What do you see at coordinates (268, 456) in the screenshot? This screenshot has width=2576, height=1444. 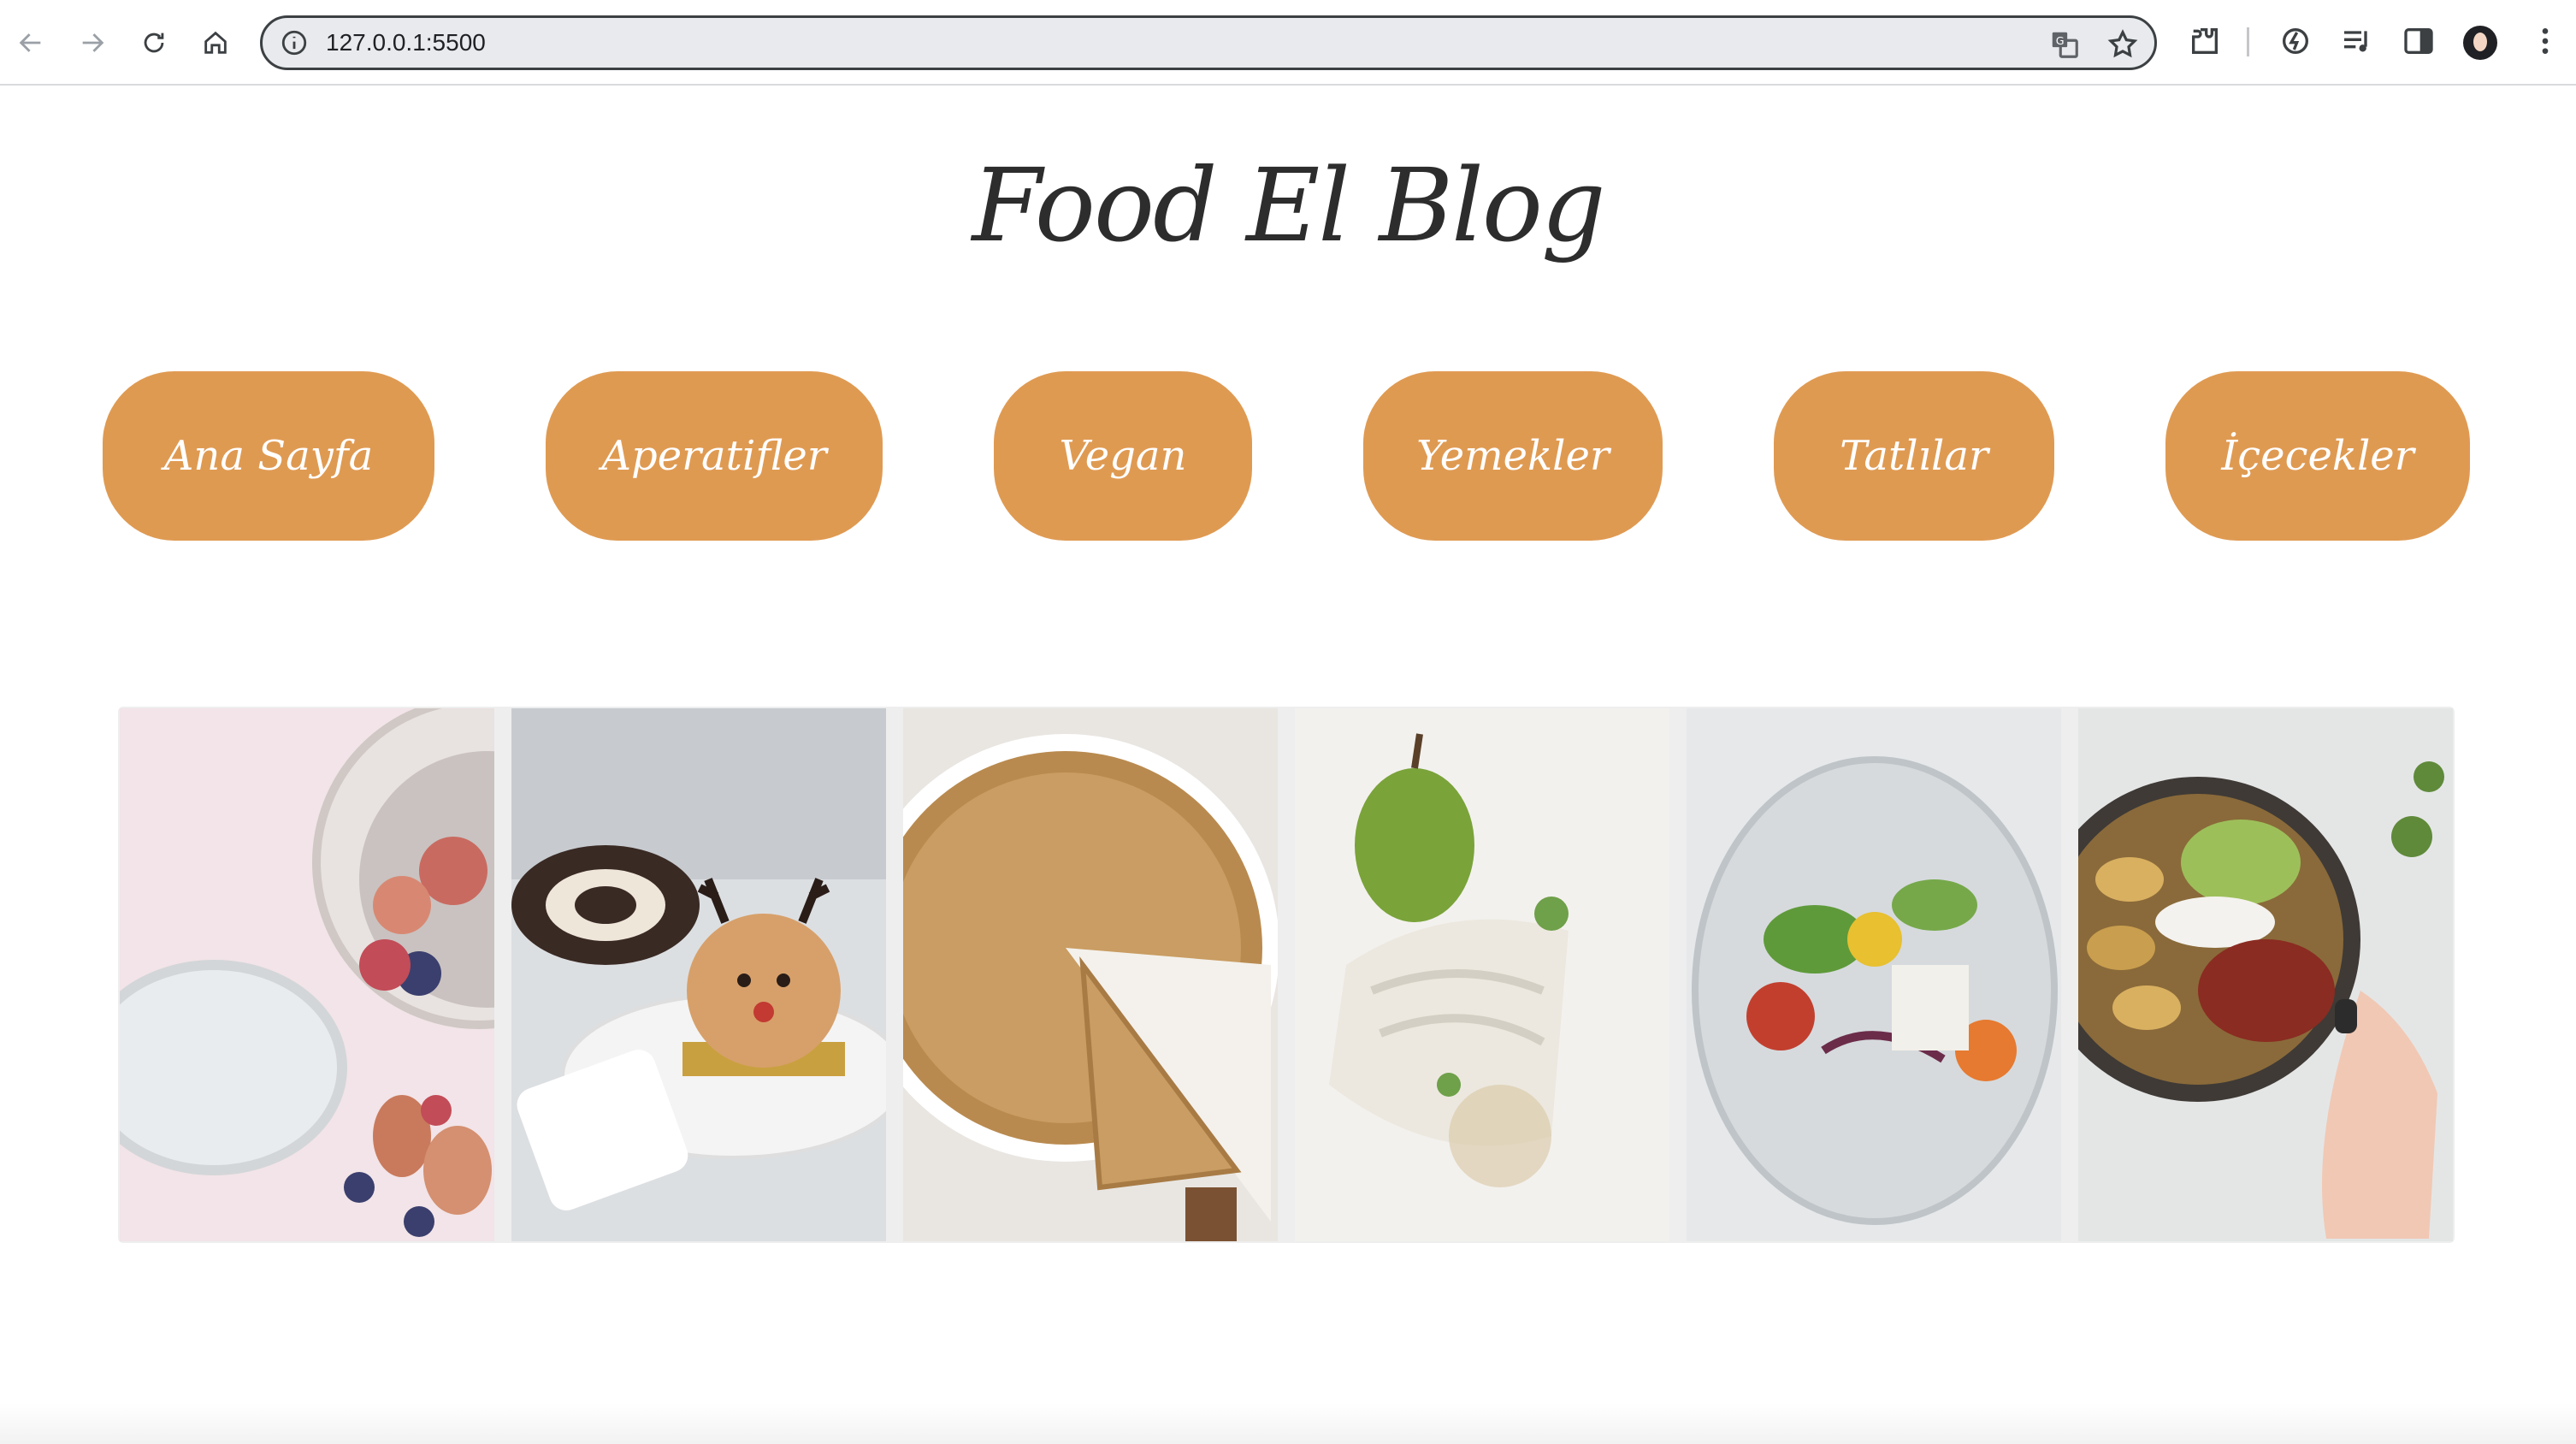 I see `menu-ana-sayfa-button: Ana Sayfa` at bounding box center [268, 456].